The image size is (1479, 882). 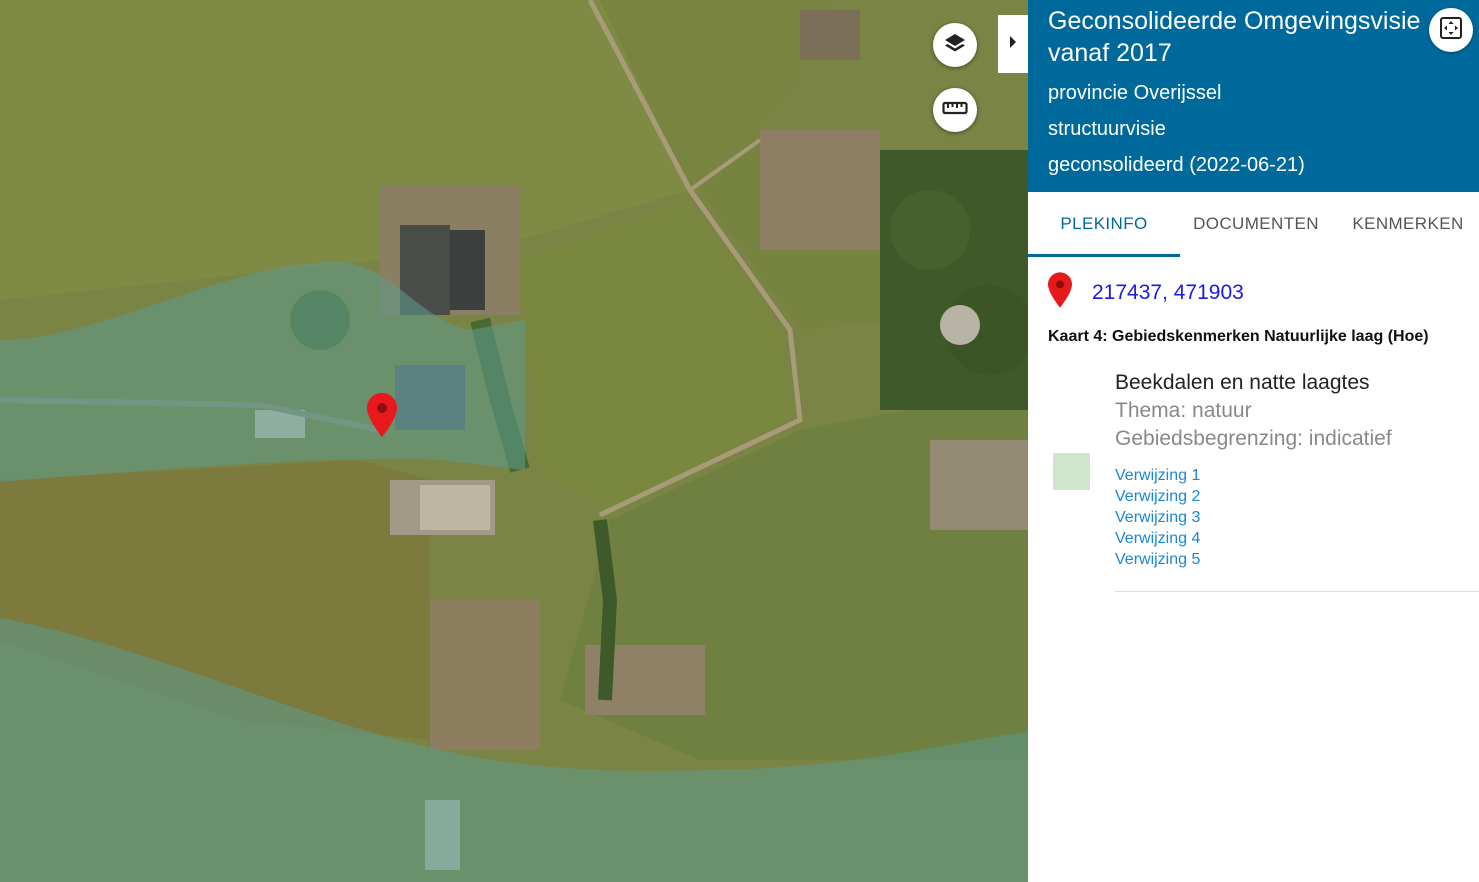 What do you see at coordinates (1107, 129) in the screenshot?
I see `plan-type: structuurvisie` at bounding box center [1107, 129].